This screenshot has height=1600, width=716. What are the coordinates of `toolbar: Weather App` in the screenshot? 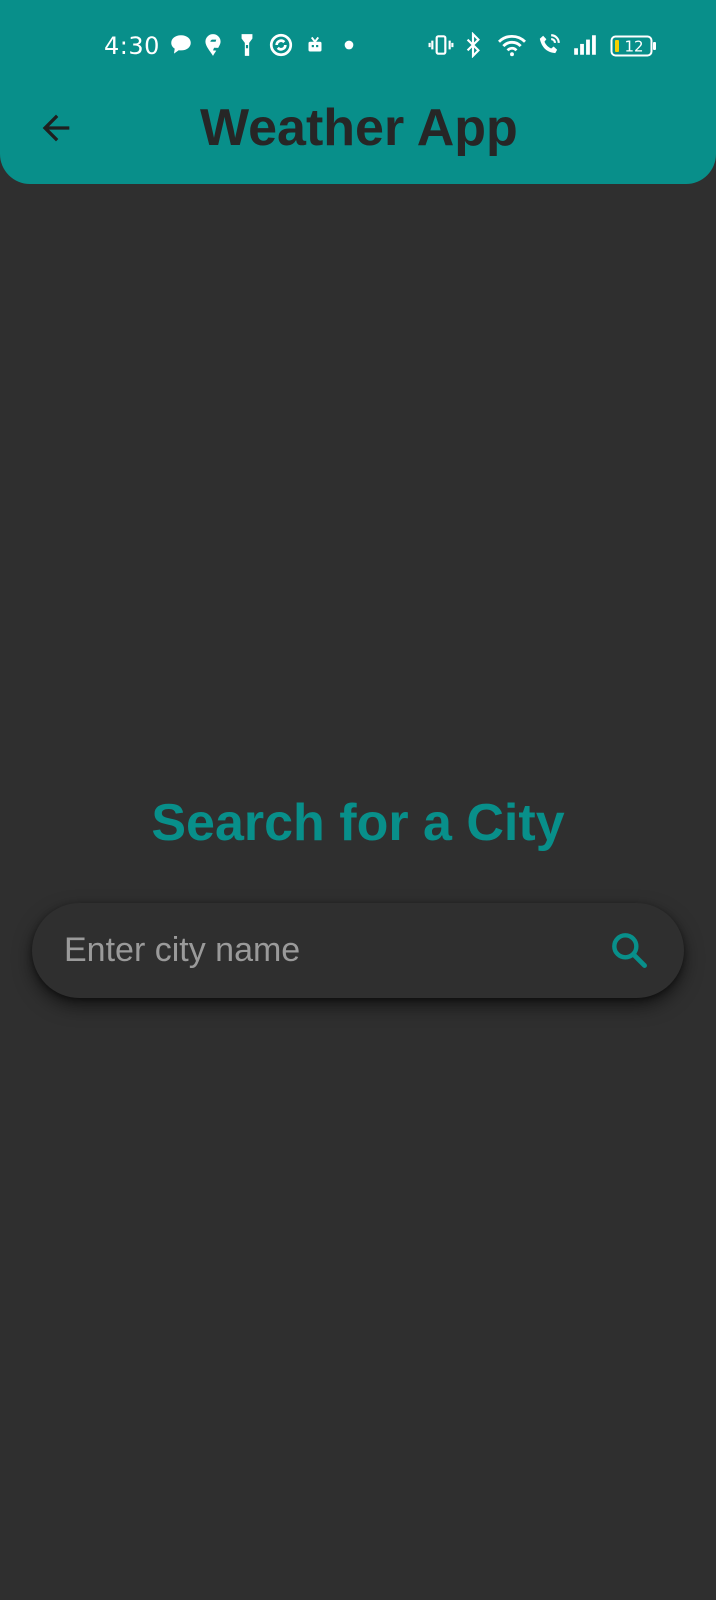 It's located at (358, 130).